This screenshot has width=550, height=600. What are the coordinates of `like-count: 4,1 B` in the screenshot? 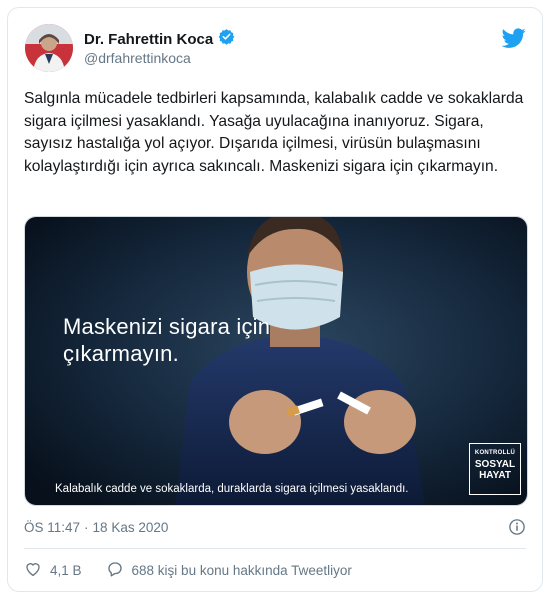 It's located at (66, 570).